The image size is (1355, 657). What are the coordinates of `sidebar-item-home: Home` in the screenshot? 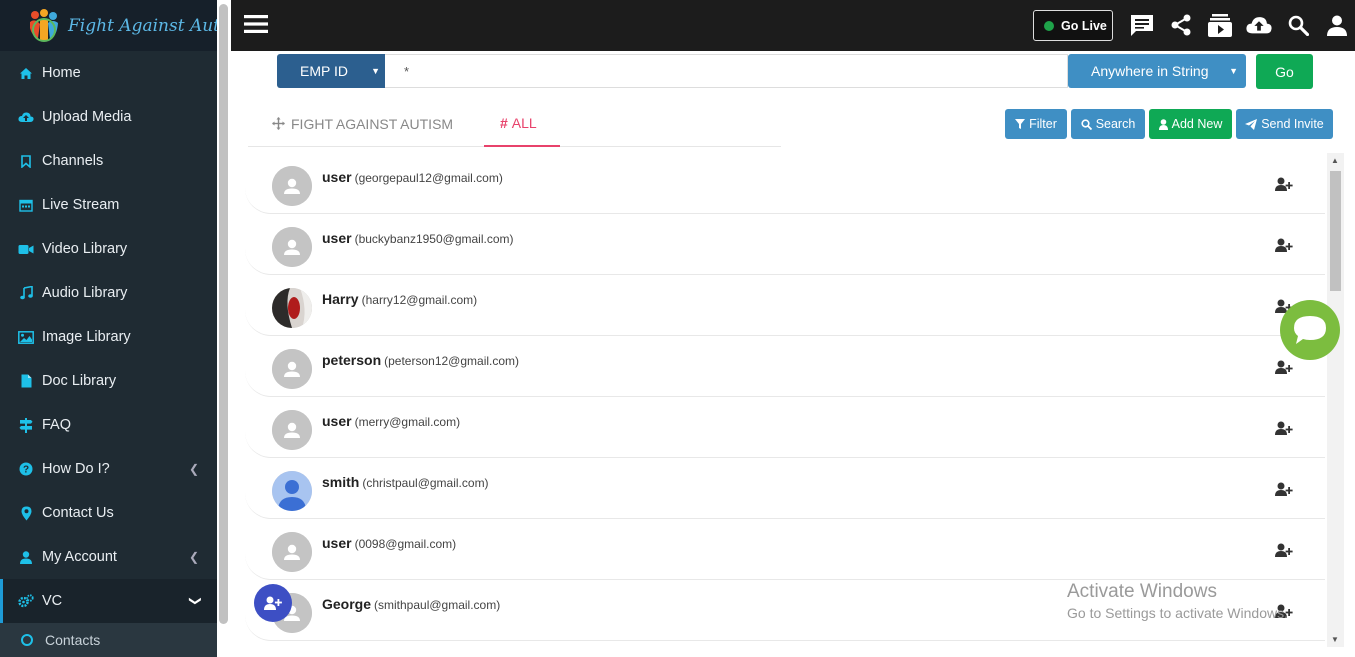 It's located at (108, 73).